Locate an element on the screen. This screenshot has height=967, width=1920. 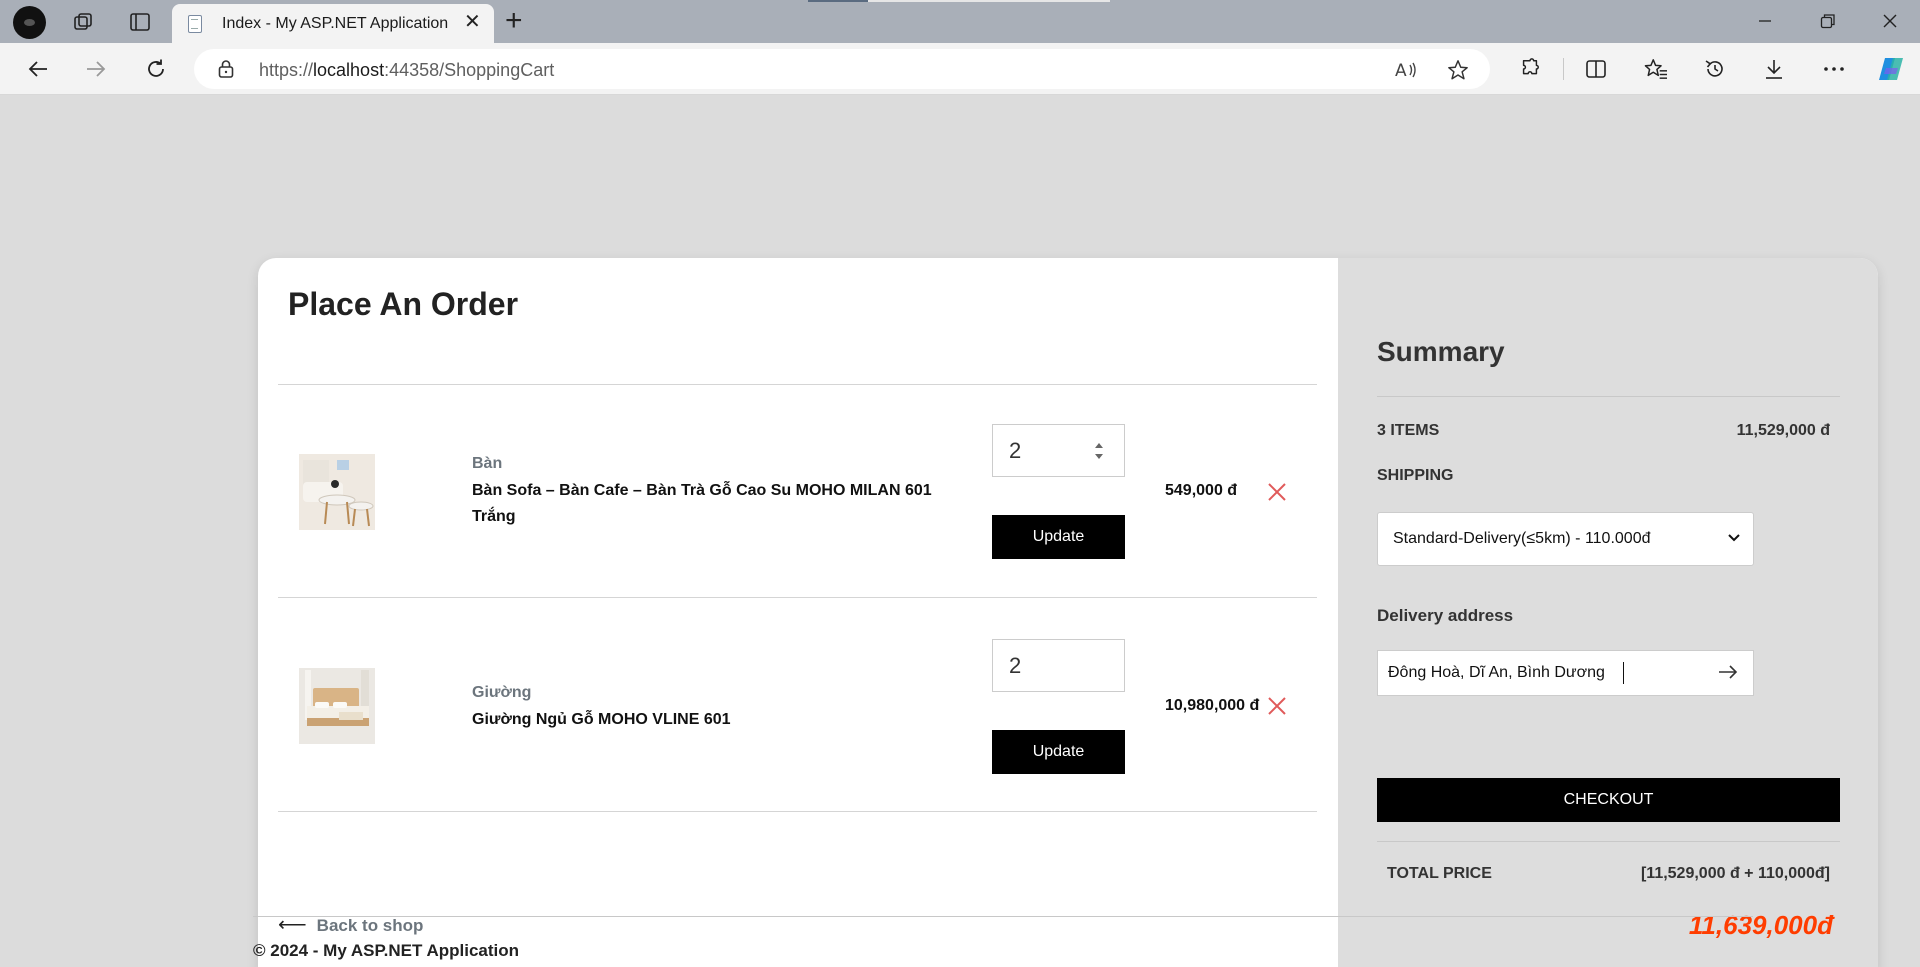
favorites-icon is located at coordinates (1656, 69).